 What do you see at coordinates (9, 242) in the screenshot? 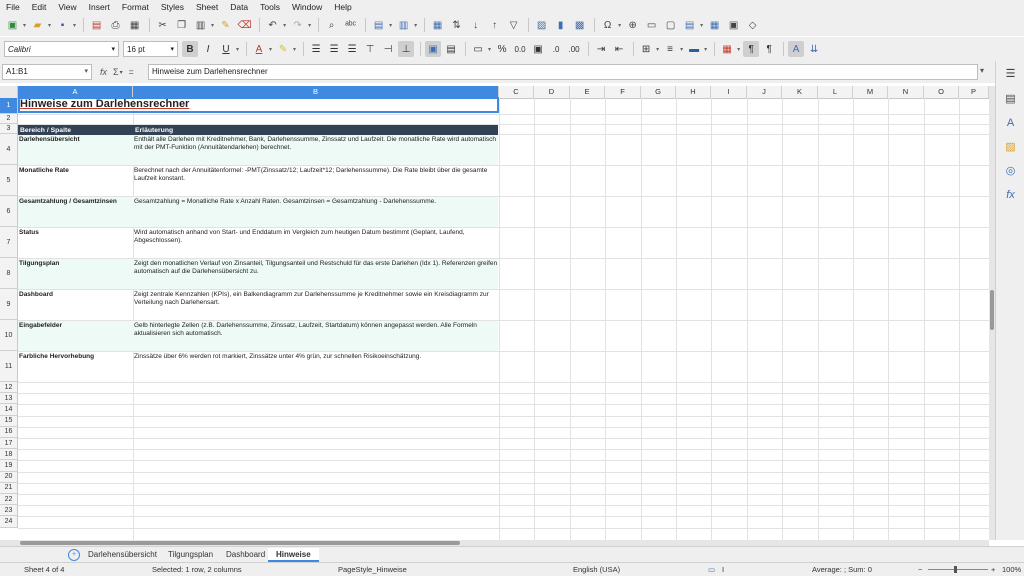
I see `row-header-7: 7` at bounding box center [9, 242].